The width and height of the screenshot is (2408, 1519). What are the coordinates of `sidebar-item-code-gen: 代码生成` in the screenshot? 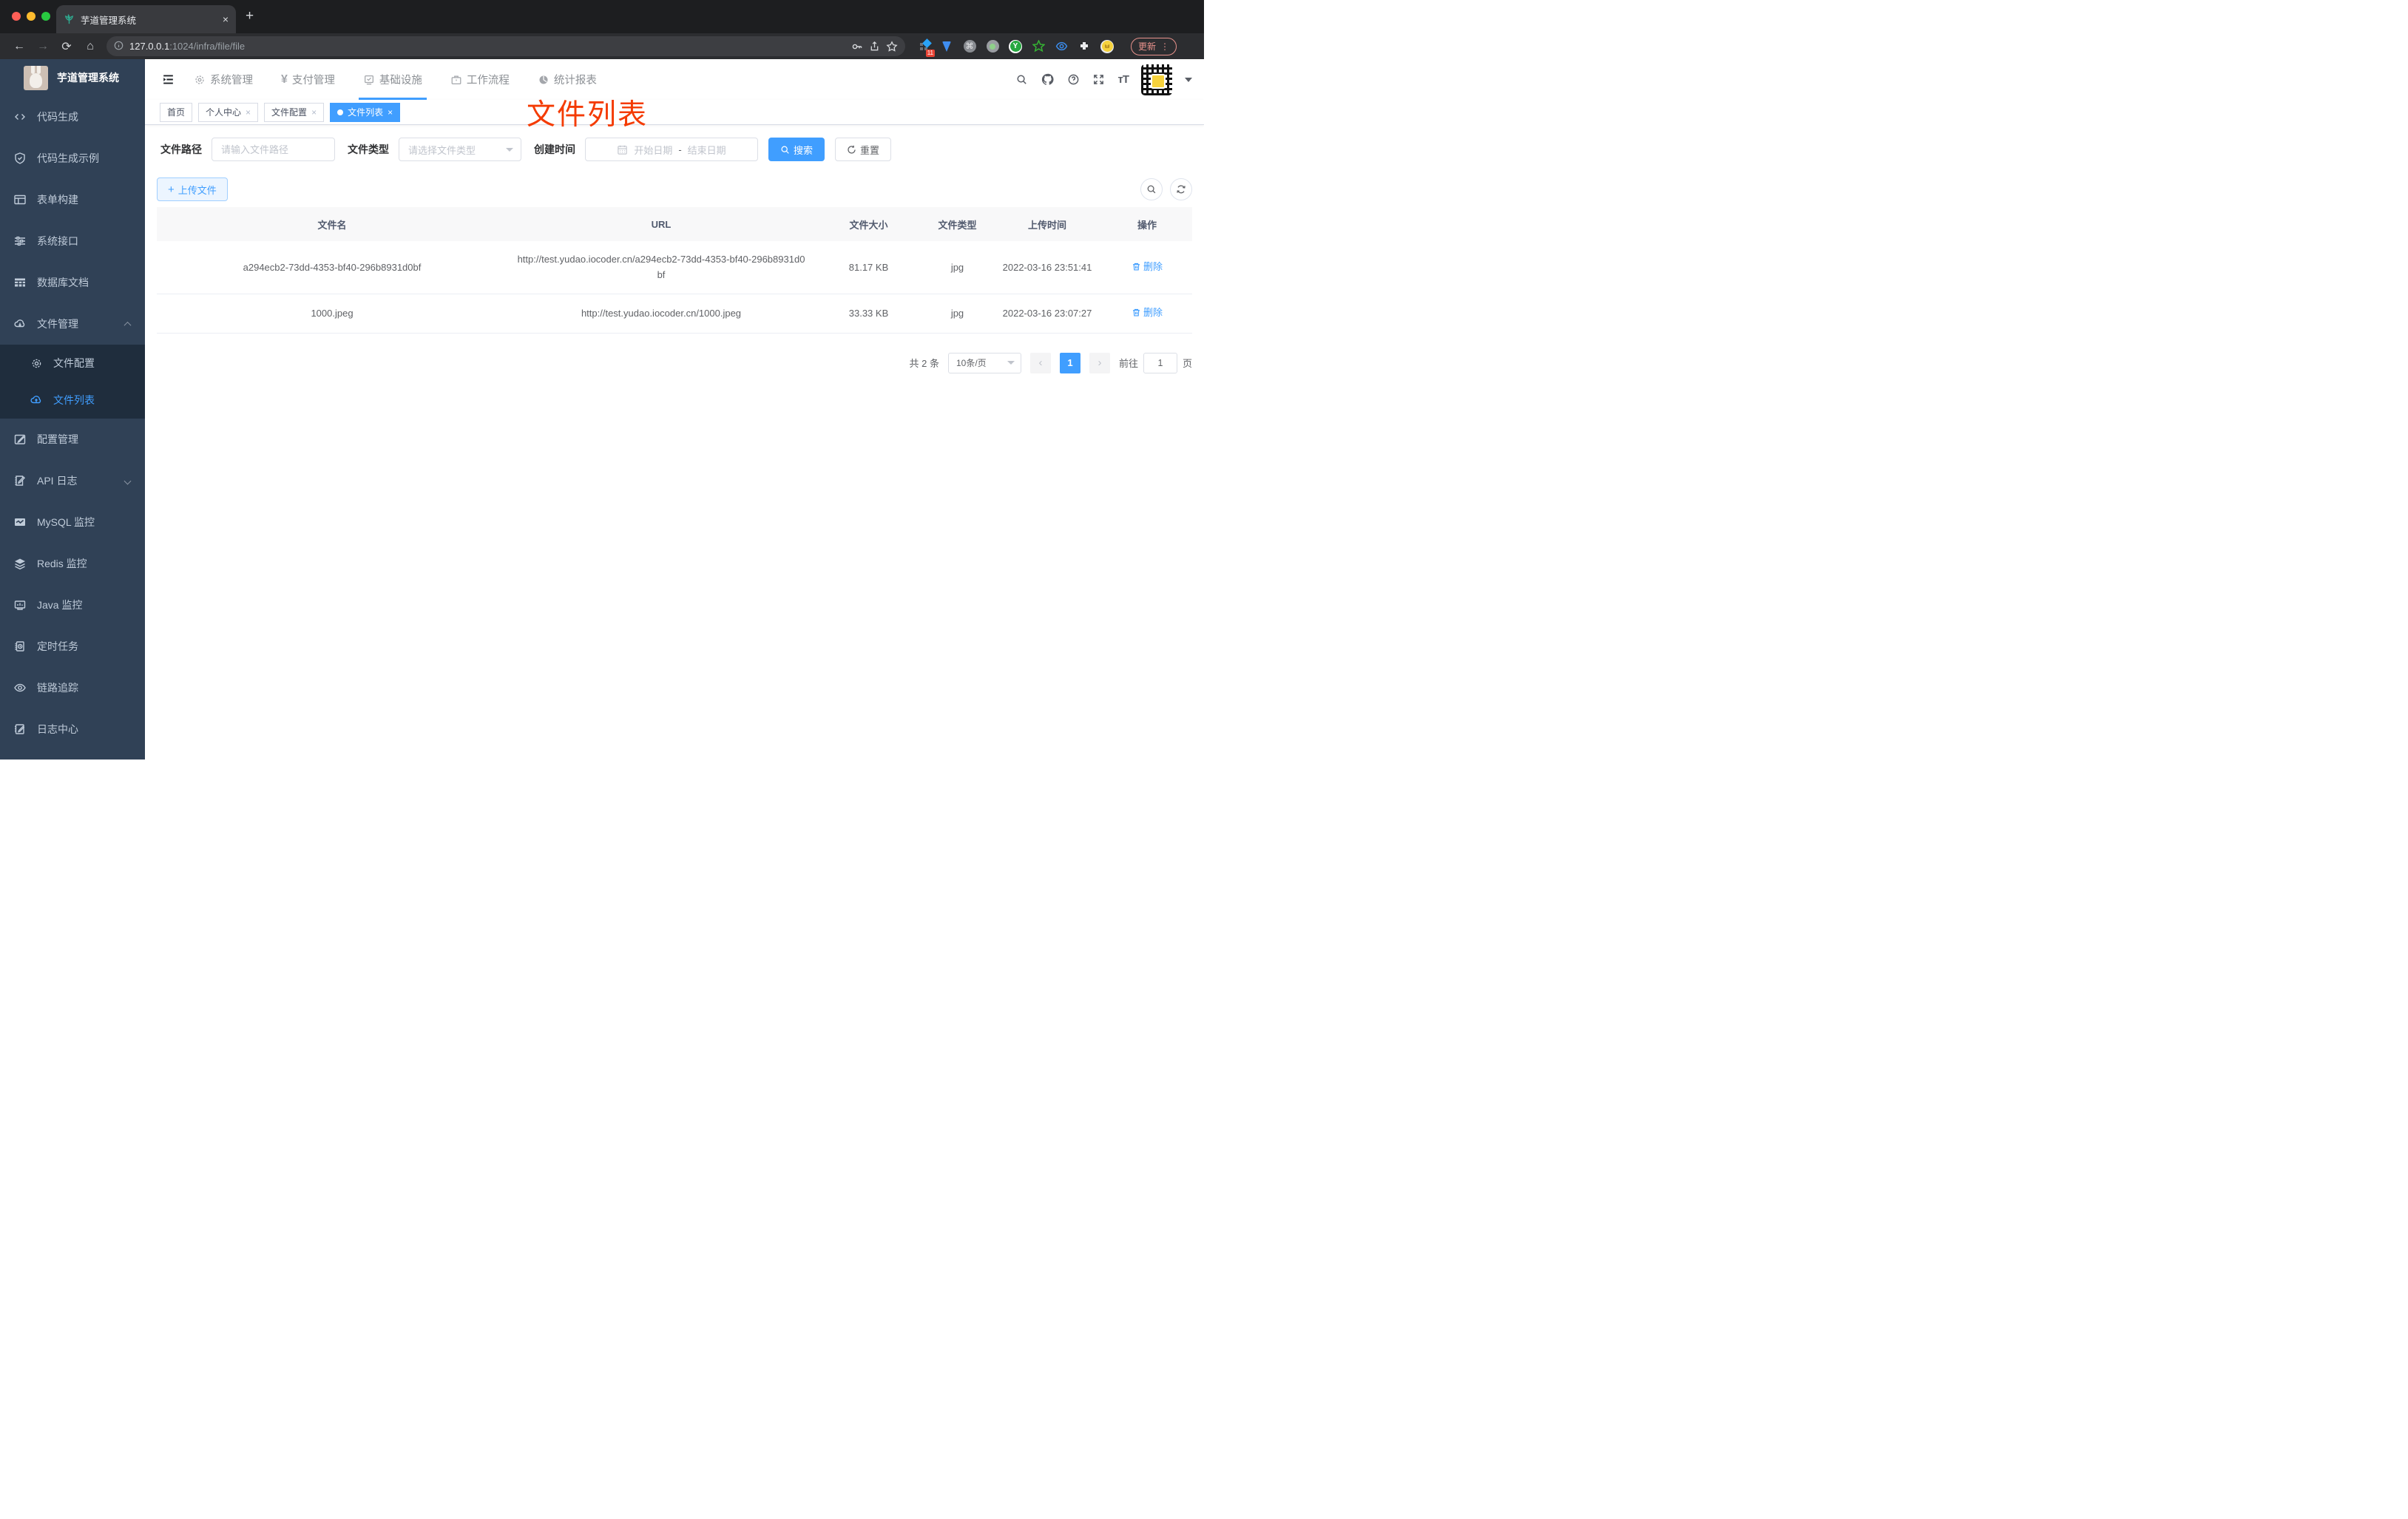 It's located at (72, 117).